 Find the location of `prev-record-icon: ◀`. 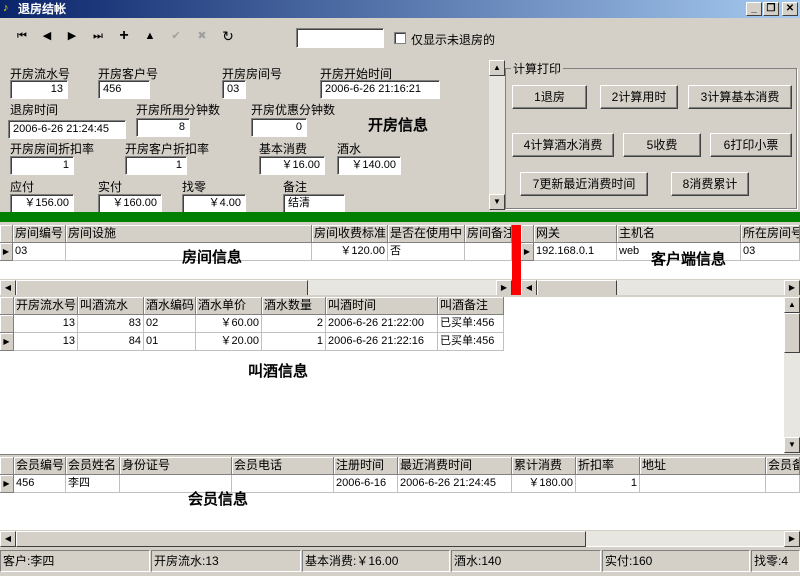

prev-record-icon: ◀ is located at coordinates (47, 36).